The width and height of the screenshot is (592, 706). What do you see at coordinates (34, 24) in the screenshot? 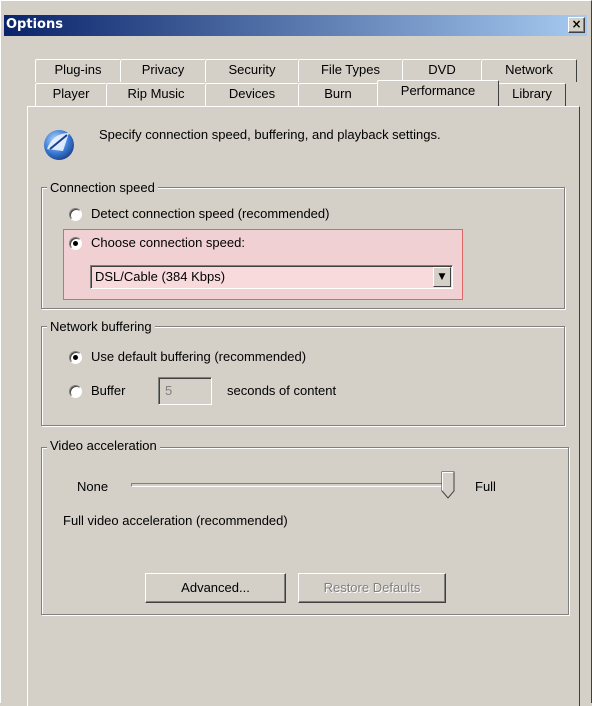
I see `window-title: Options` at bounding box center [34, 24].